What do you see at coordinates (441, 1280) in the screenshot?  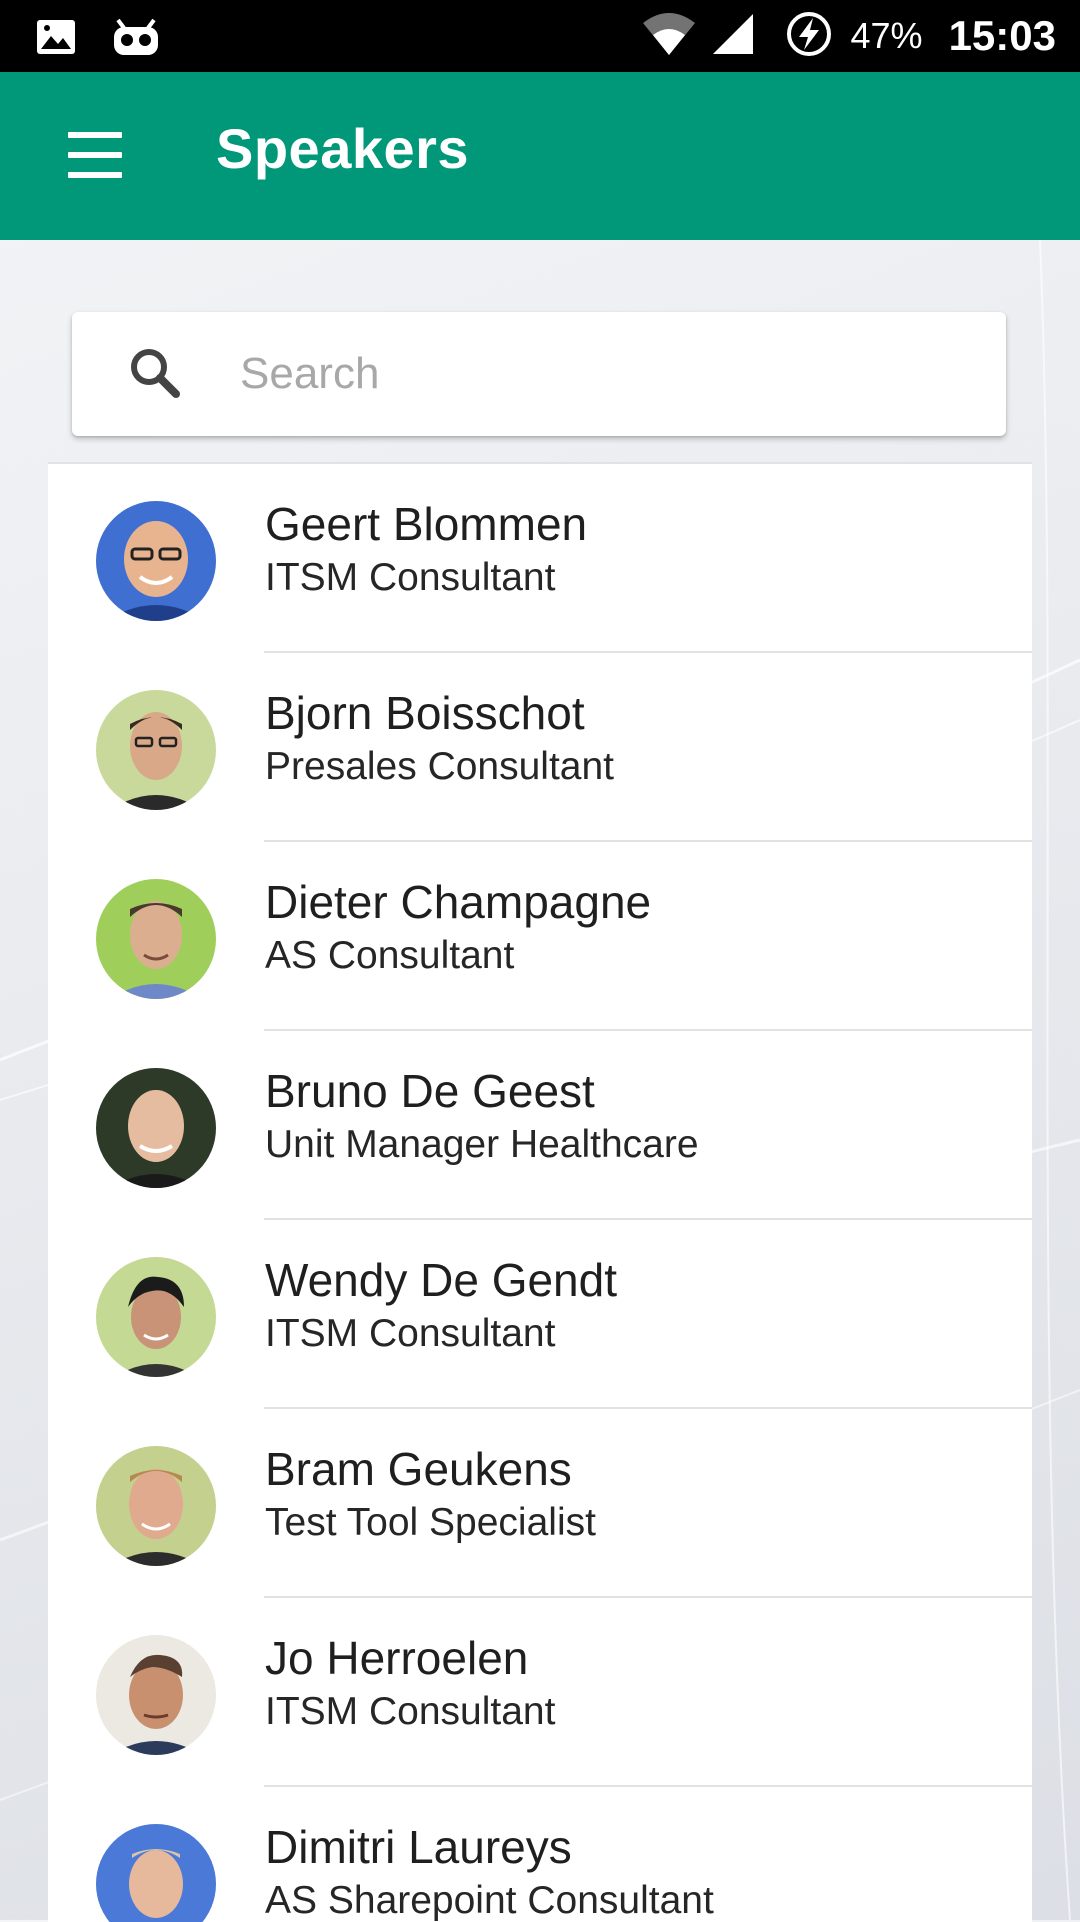 I see `speaker-name: Wendy De Gendt` at bounding box center [441, 1280].